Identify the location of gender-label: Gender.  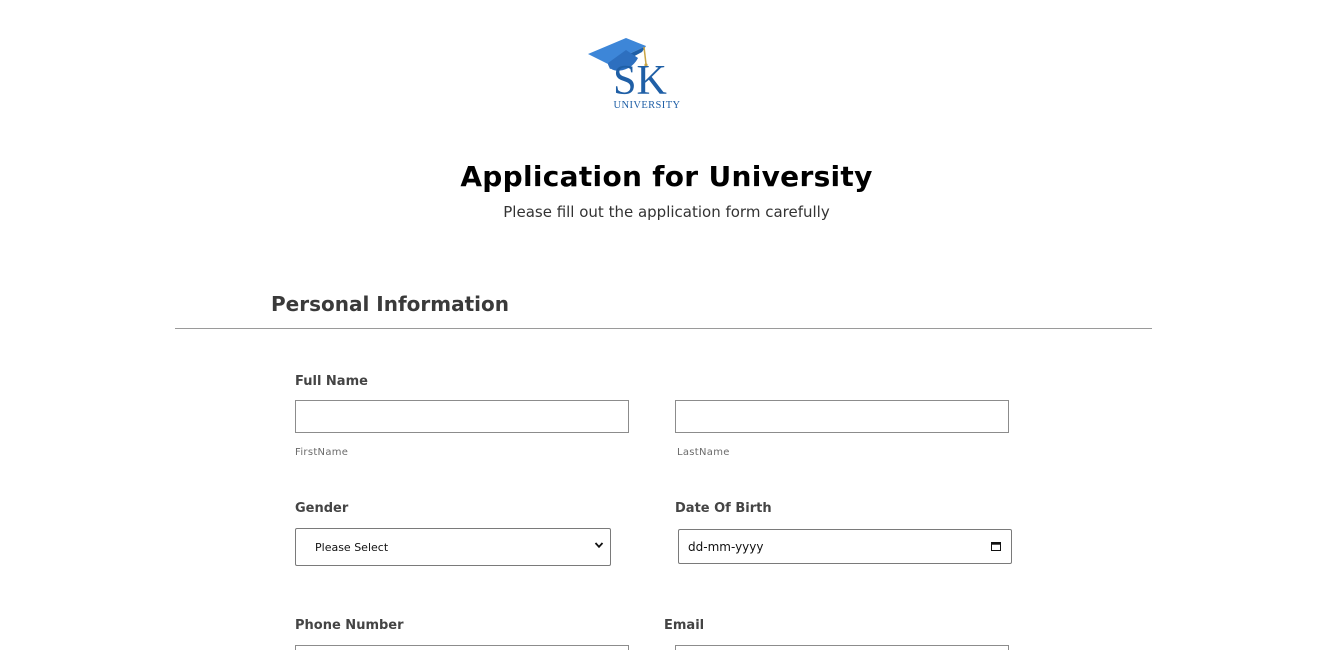
(322, 508).